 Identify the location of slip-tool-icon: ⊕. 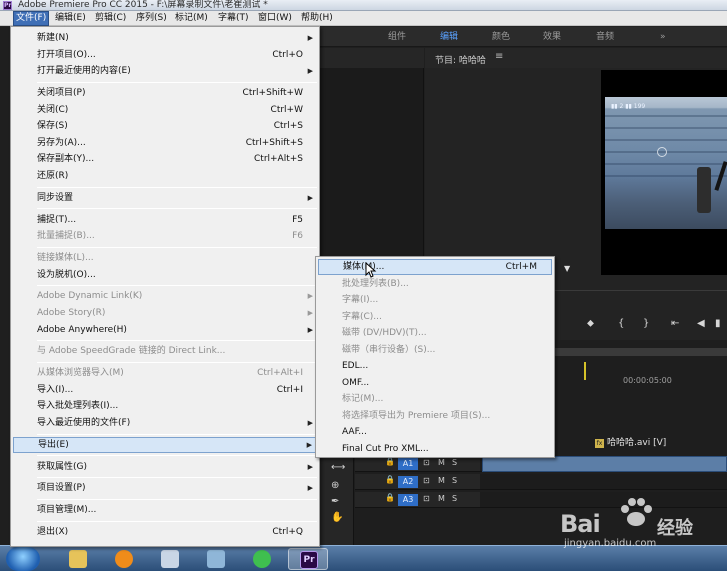
(335, 485).